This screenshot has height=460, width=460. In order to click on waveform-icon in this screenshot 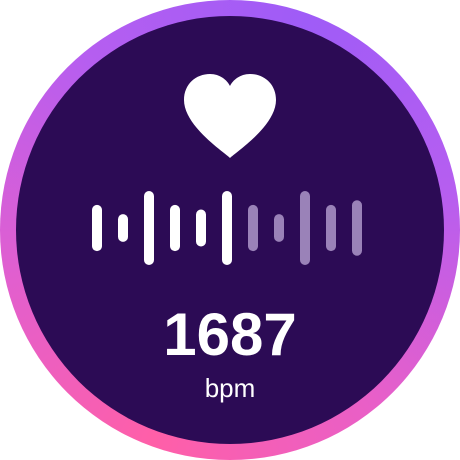, I will do `click(227, 228)`.